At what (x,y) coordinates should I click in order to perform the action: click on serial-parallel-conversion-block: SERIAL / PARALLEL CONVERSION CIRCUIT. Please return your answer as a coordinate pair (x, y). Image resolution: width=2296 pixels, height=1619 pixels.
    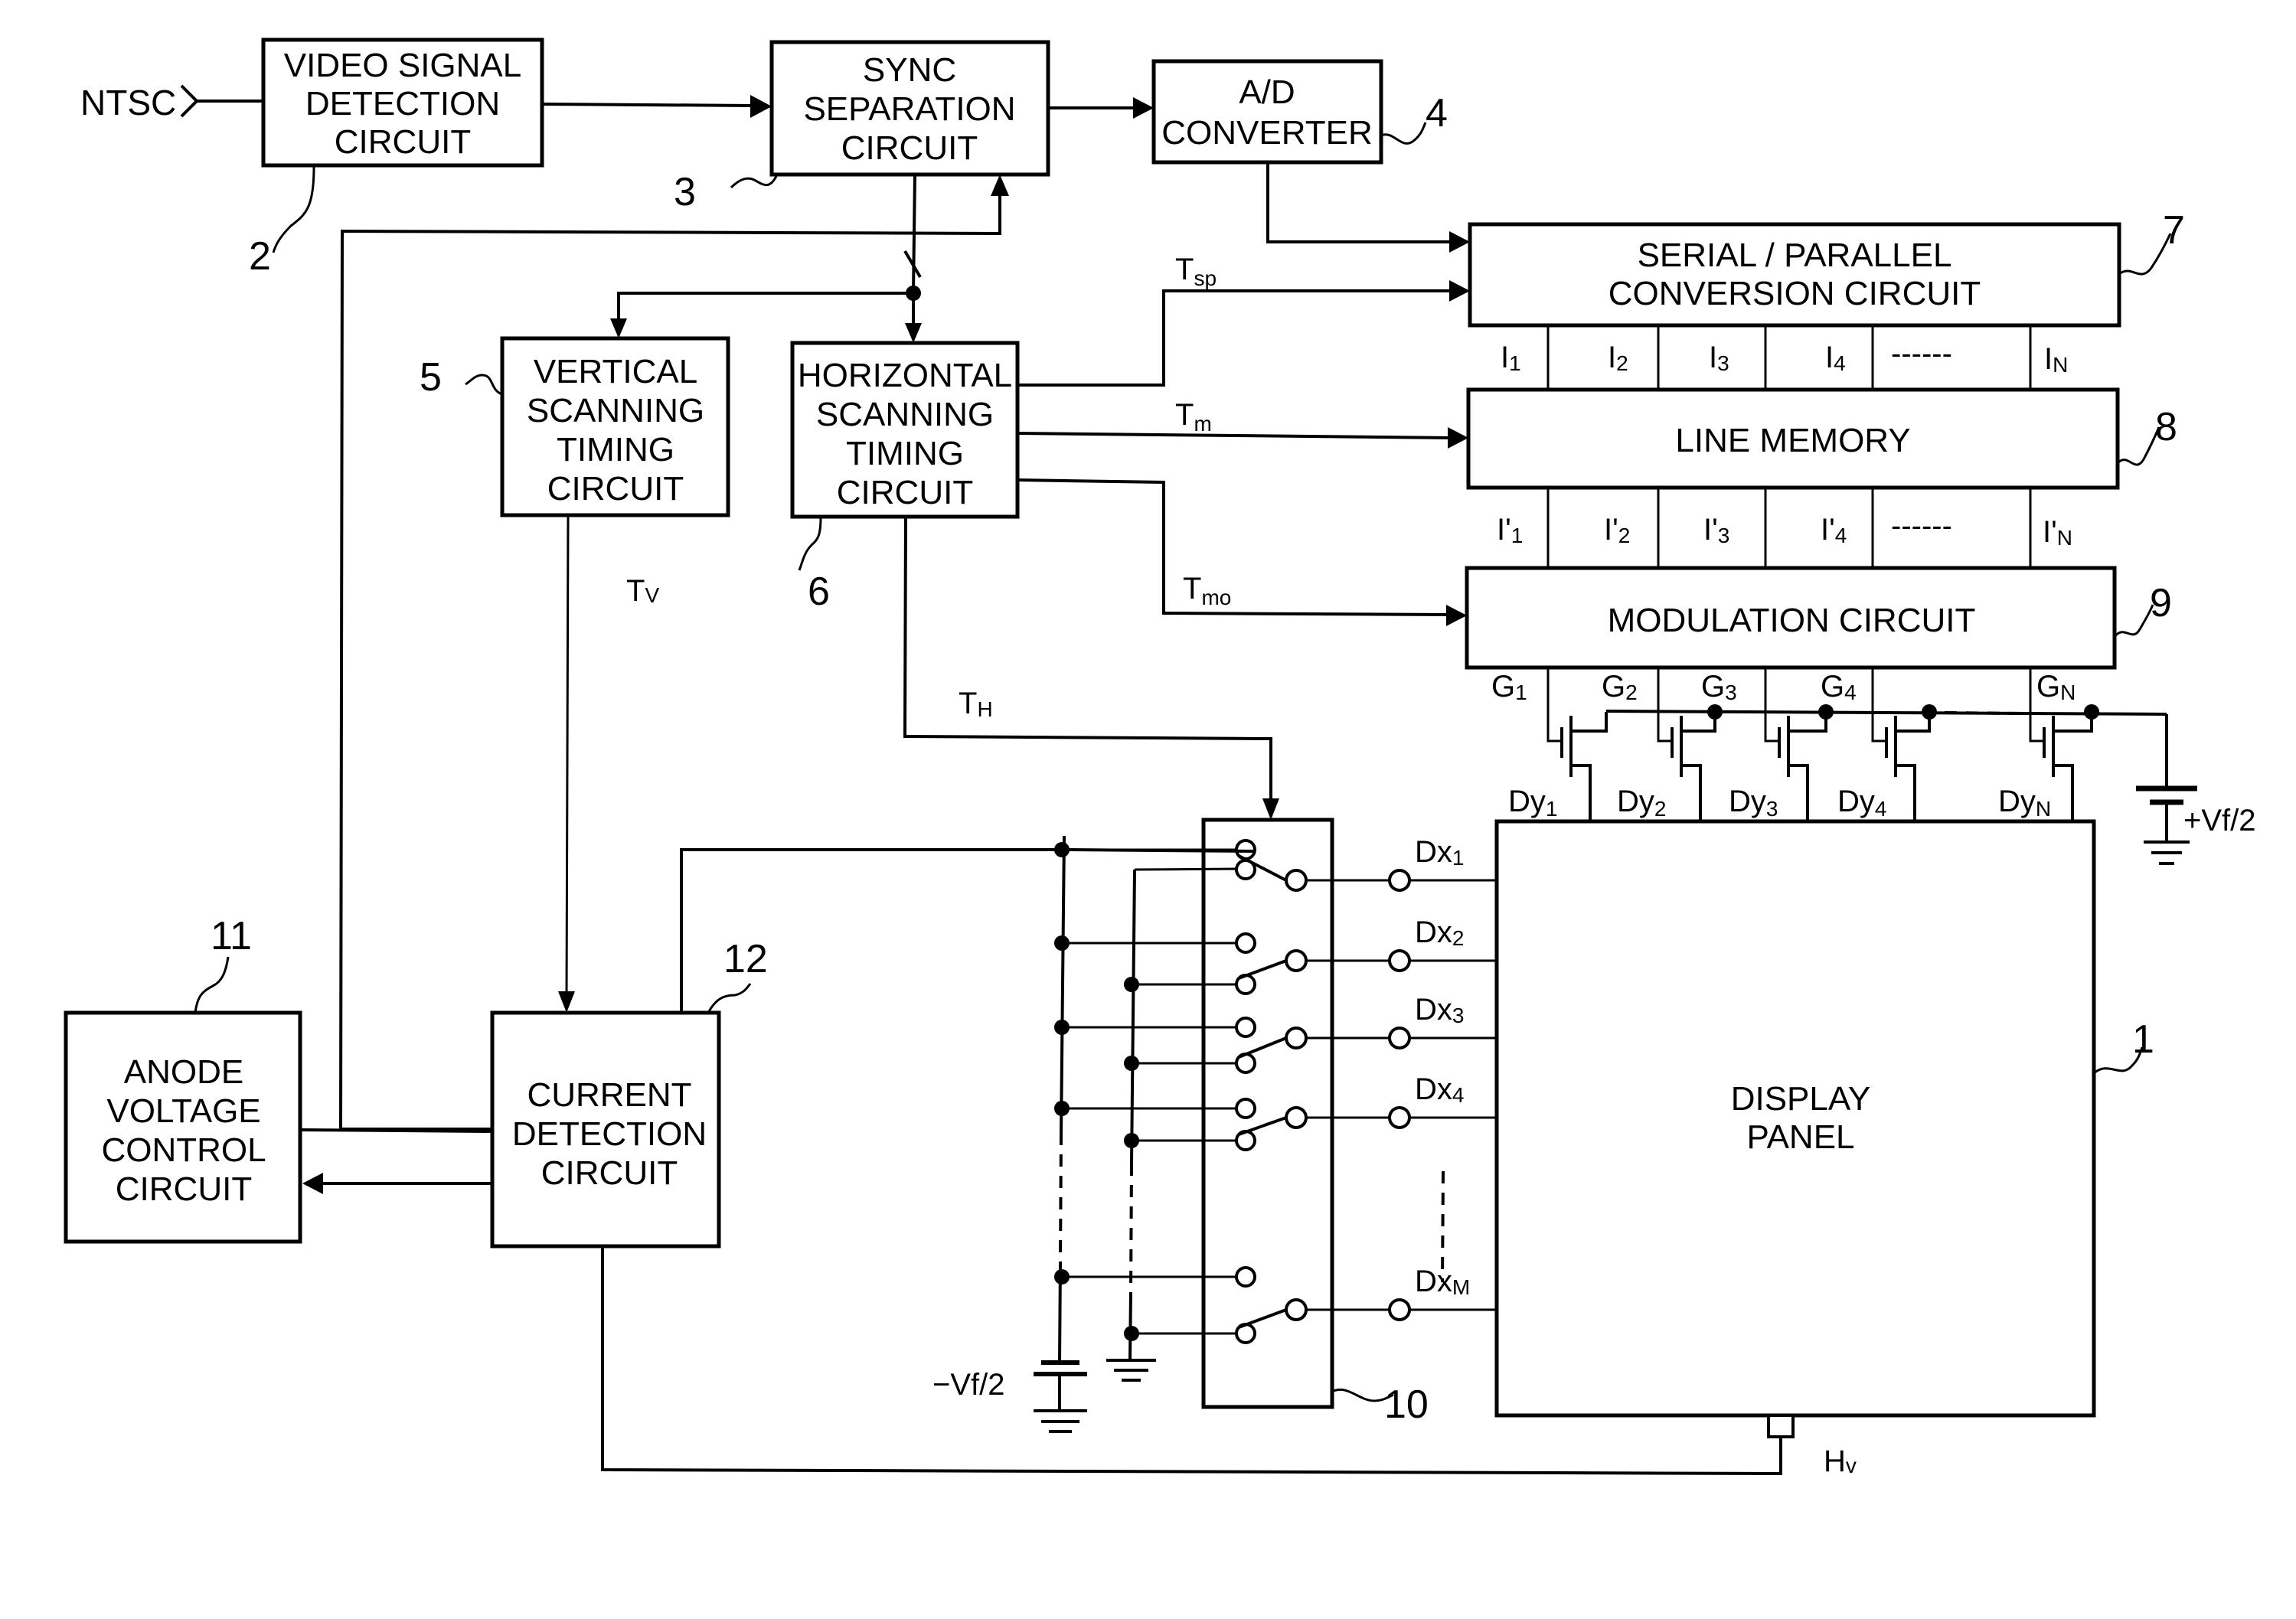
    Looking at the image, I should click on (1794, 275).